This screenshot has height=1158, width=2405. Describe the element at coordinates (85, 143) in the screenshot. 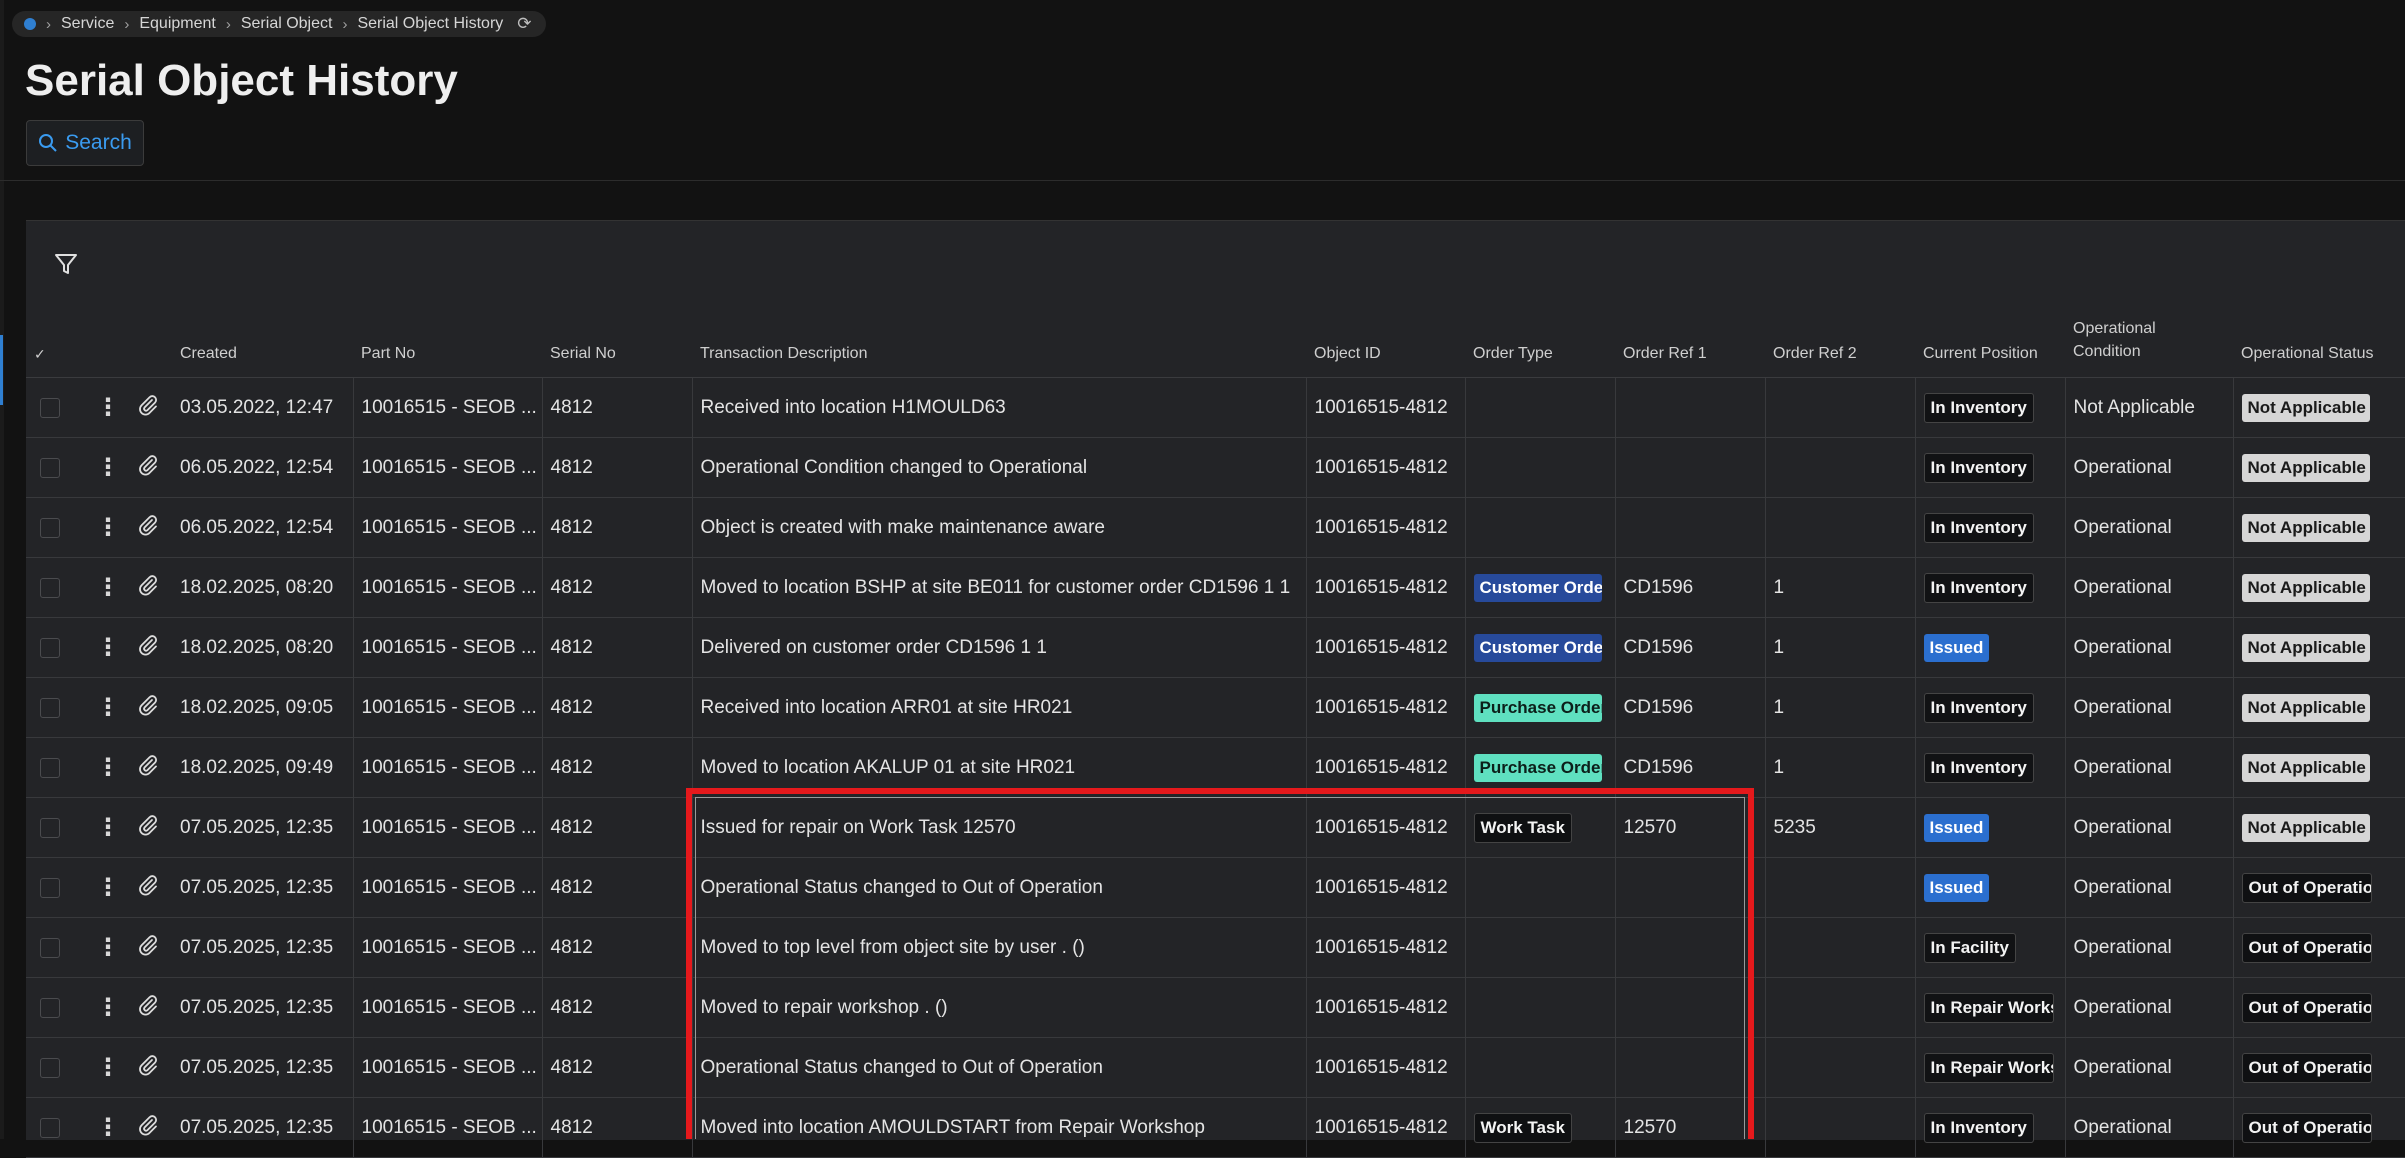

I see `search-button: Search` at that location.